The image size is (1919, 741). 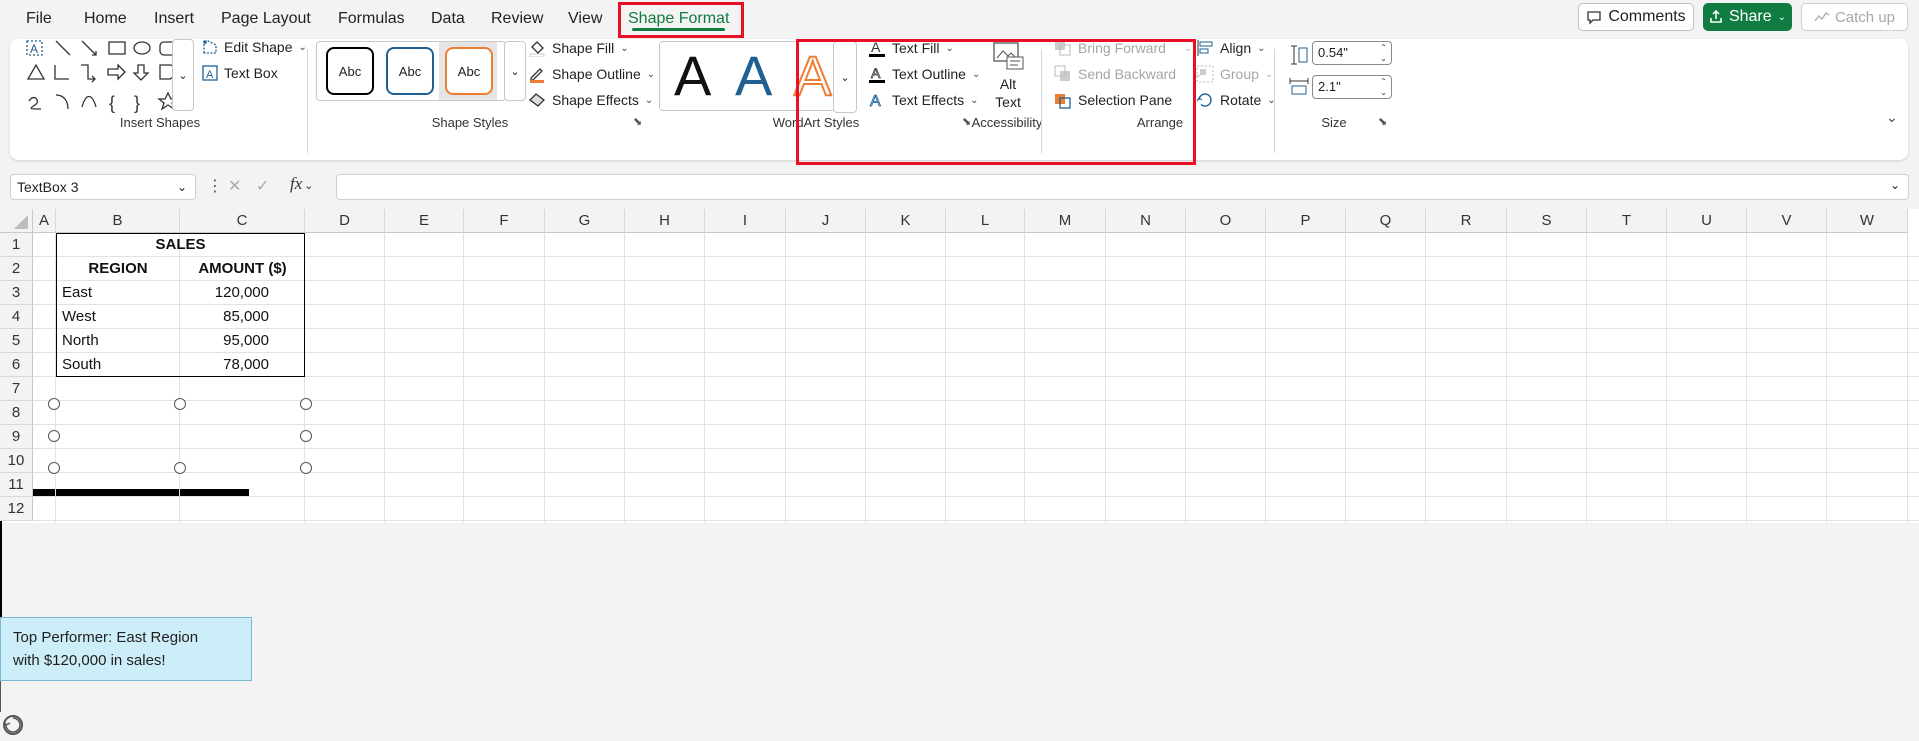 I want to click on column-header: H, so click(x=665, y=221).